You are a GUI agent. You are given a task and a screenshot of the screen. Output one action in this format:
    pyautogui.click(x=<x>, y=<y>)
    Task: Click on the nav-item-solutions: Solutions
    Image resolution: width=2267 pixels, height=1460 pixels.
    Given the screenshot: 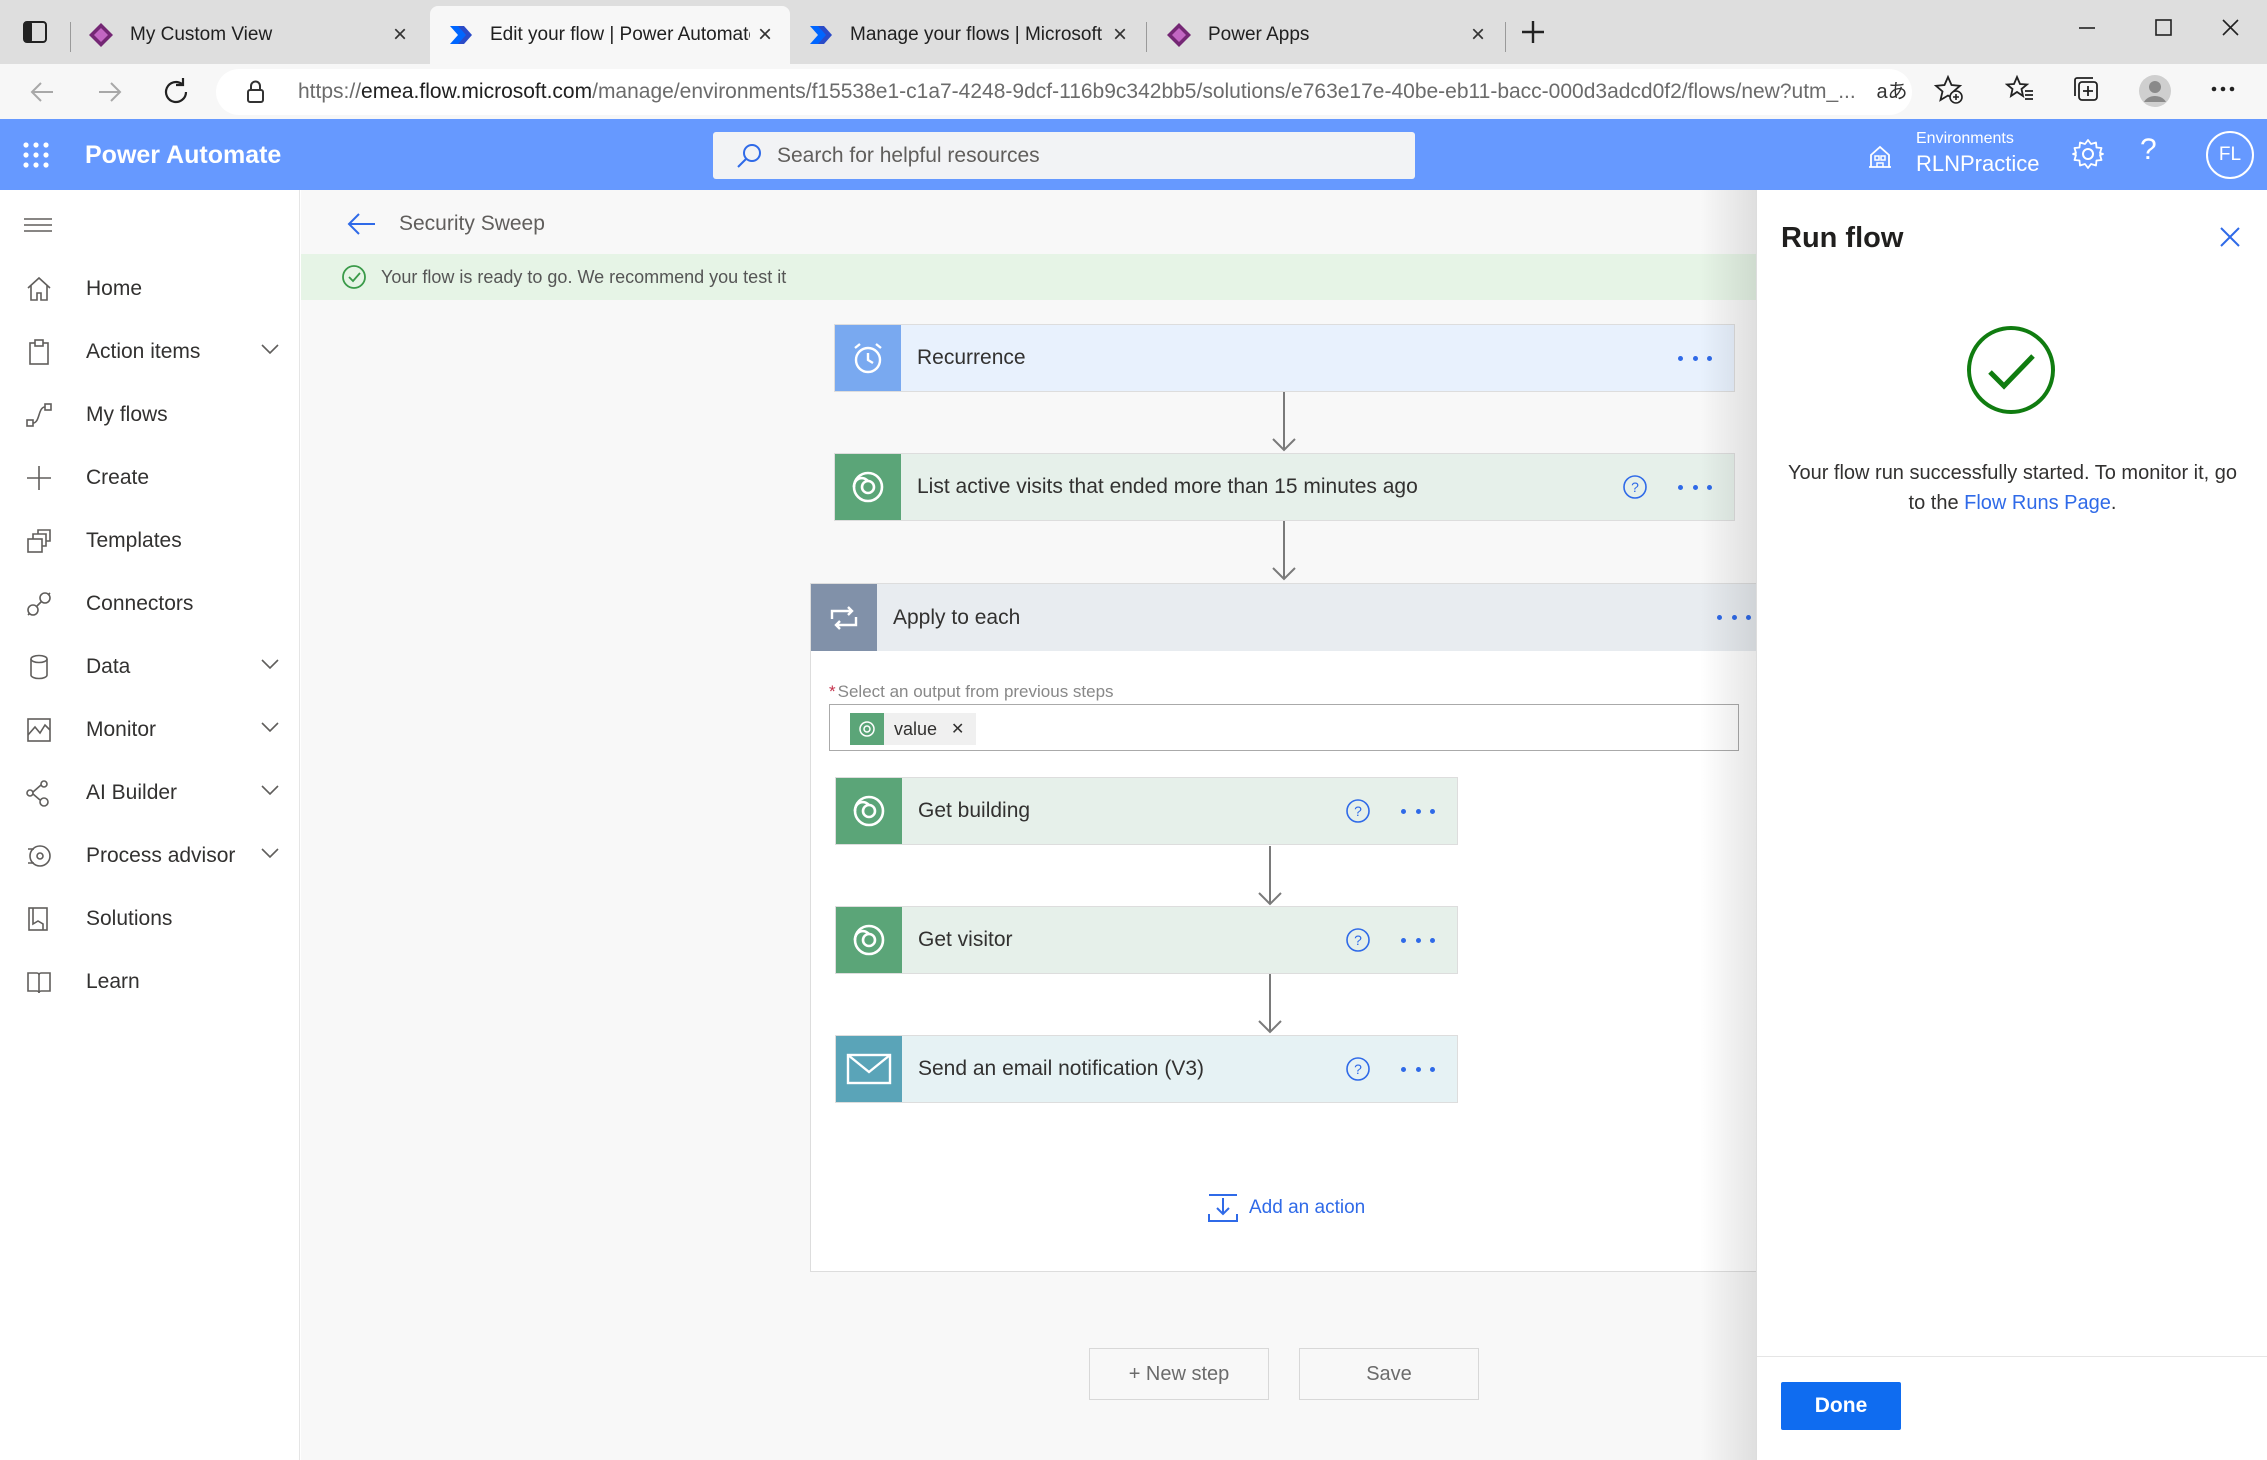 What is the action you would take?
    pyautogui.click(x=150, y=918)
    